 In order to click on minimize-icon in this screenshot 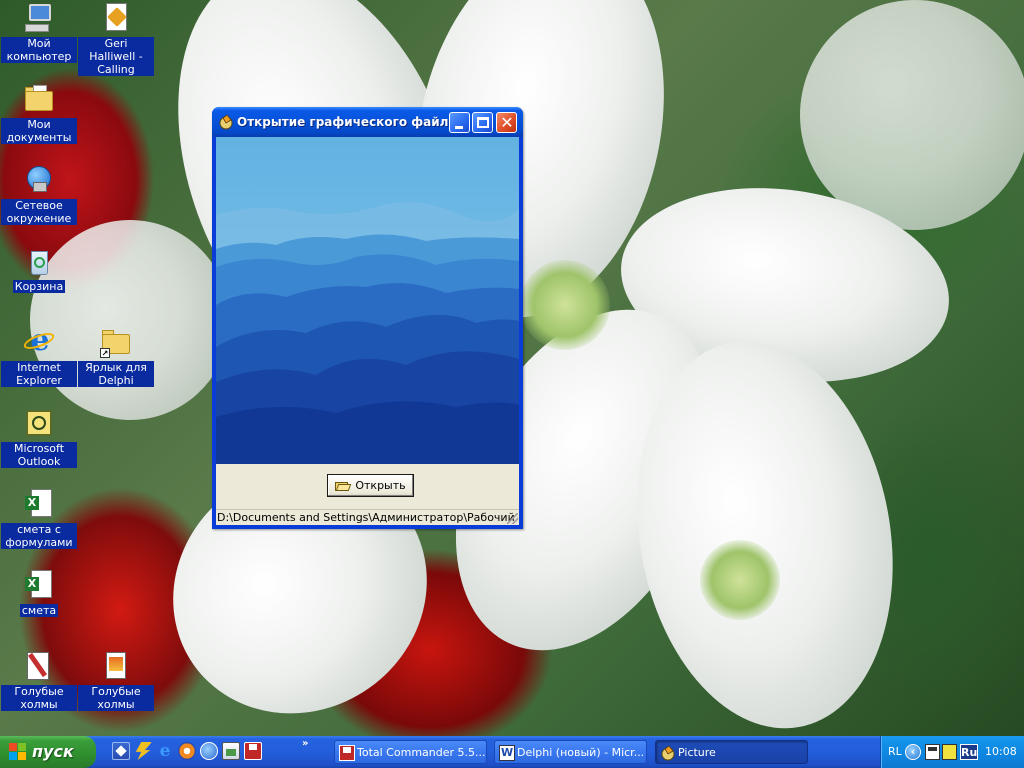, I will do `click(459, 127)`.